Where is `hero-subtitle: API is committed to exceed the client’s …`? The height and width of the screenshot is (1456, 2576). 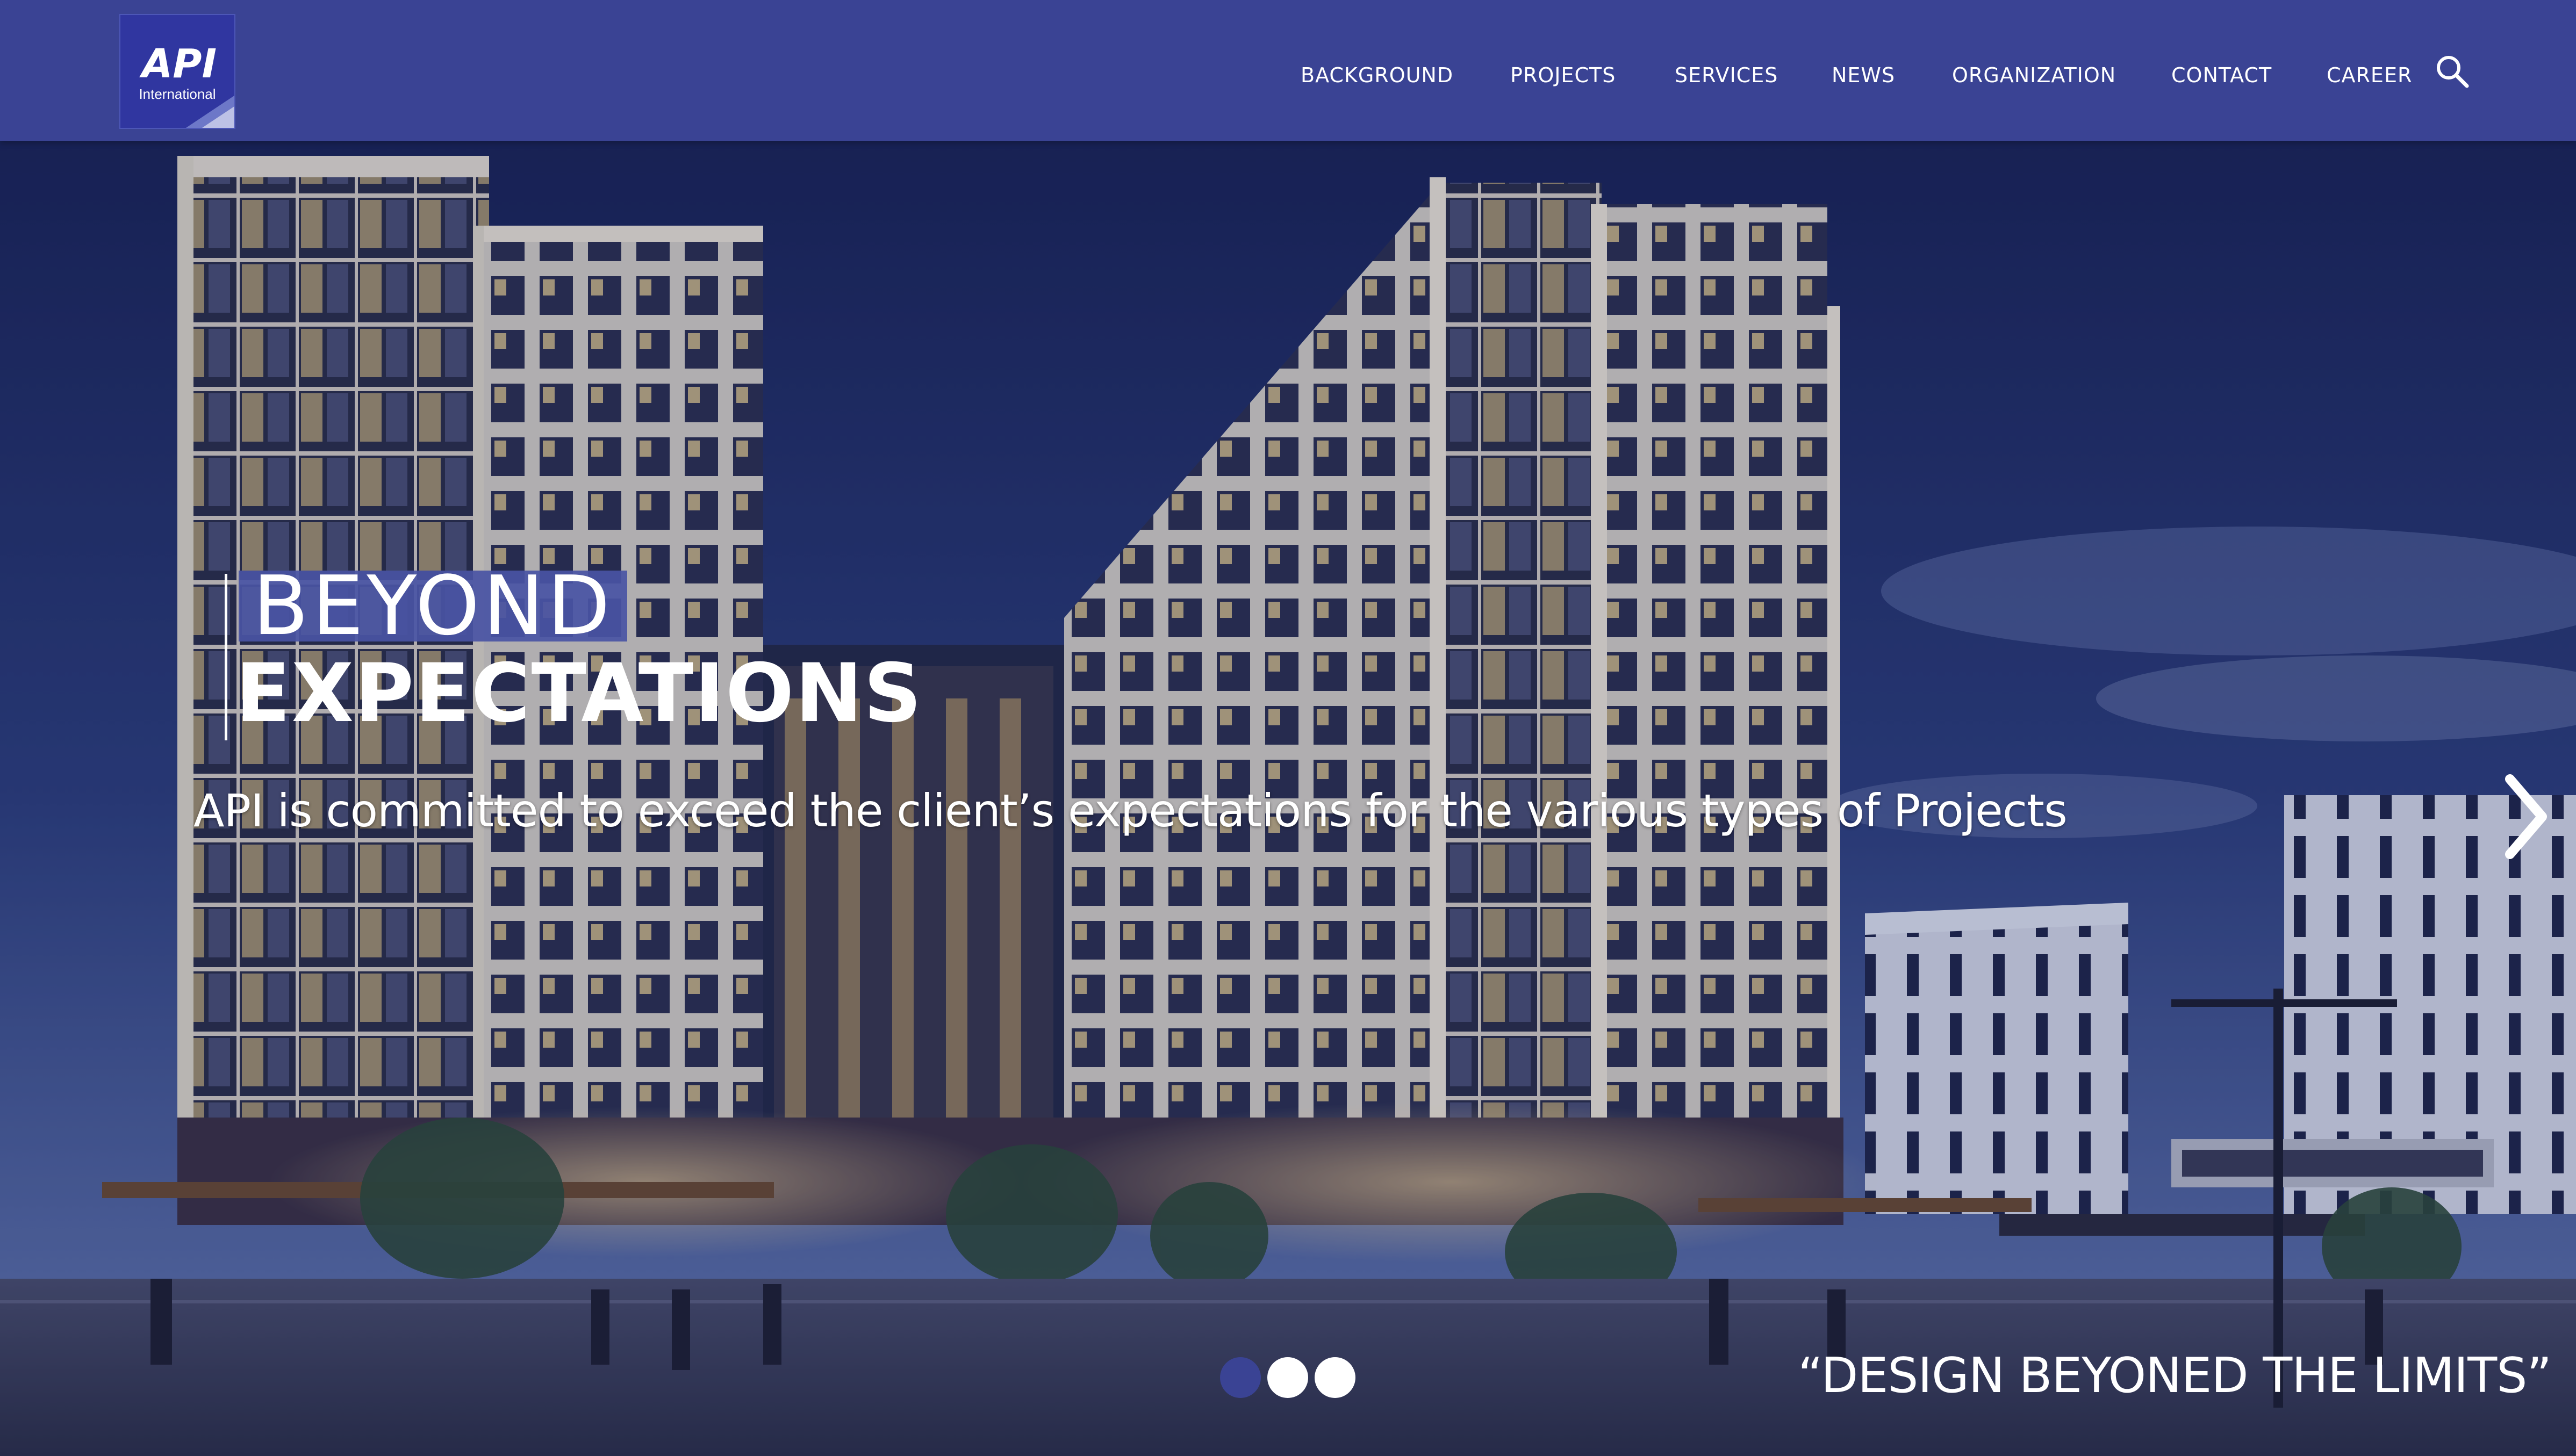
hero-subtitle: API is committed to exceed the client’s … is located at coordinates (1130, 811).